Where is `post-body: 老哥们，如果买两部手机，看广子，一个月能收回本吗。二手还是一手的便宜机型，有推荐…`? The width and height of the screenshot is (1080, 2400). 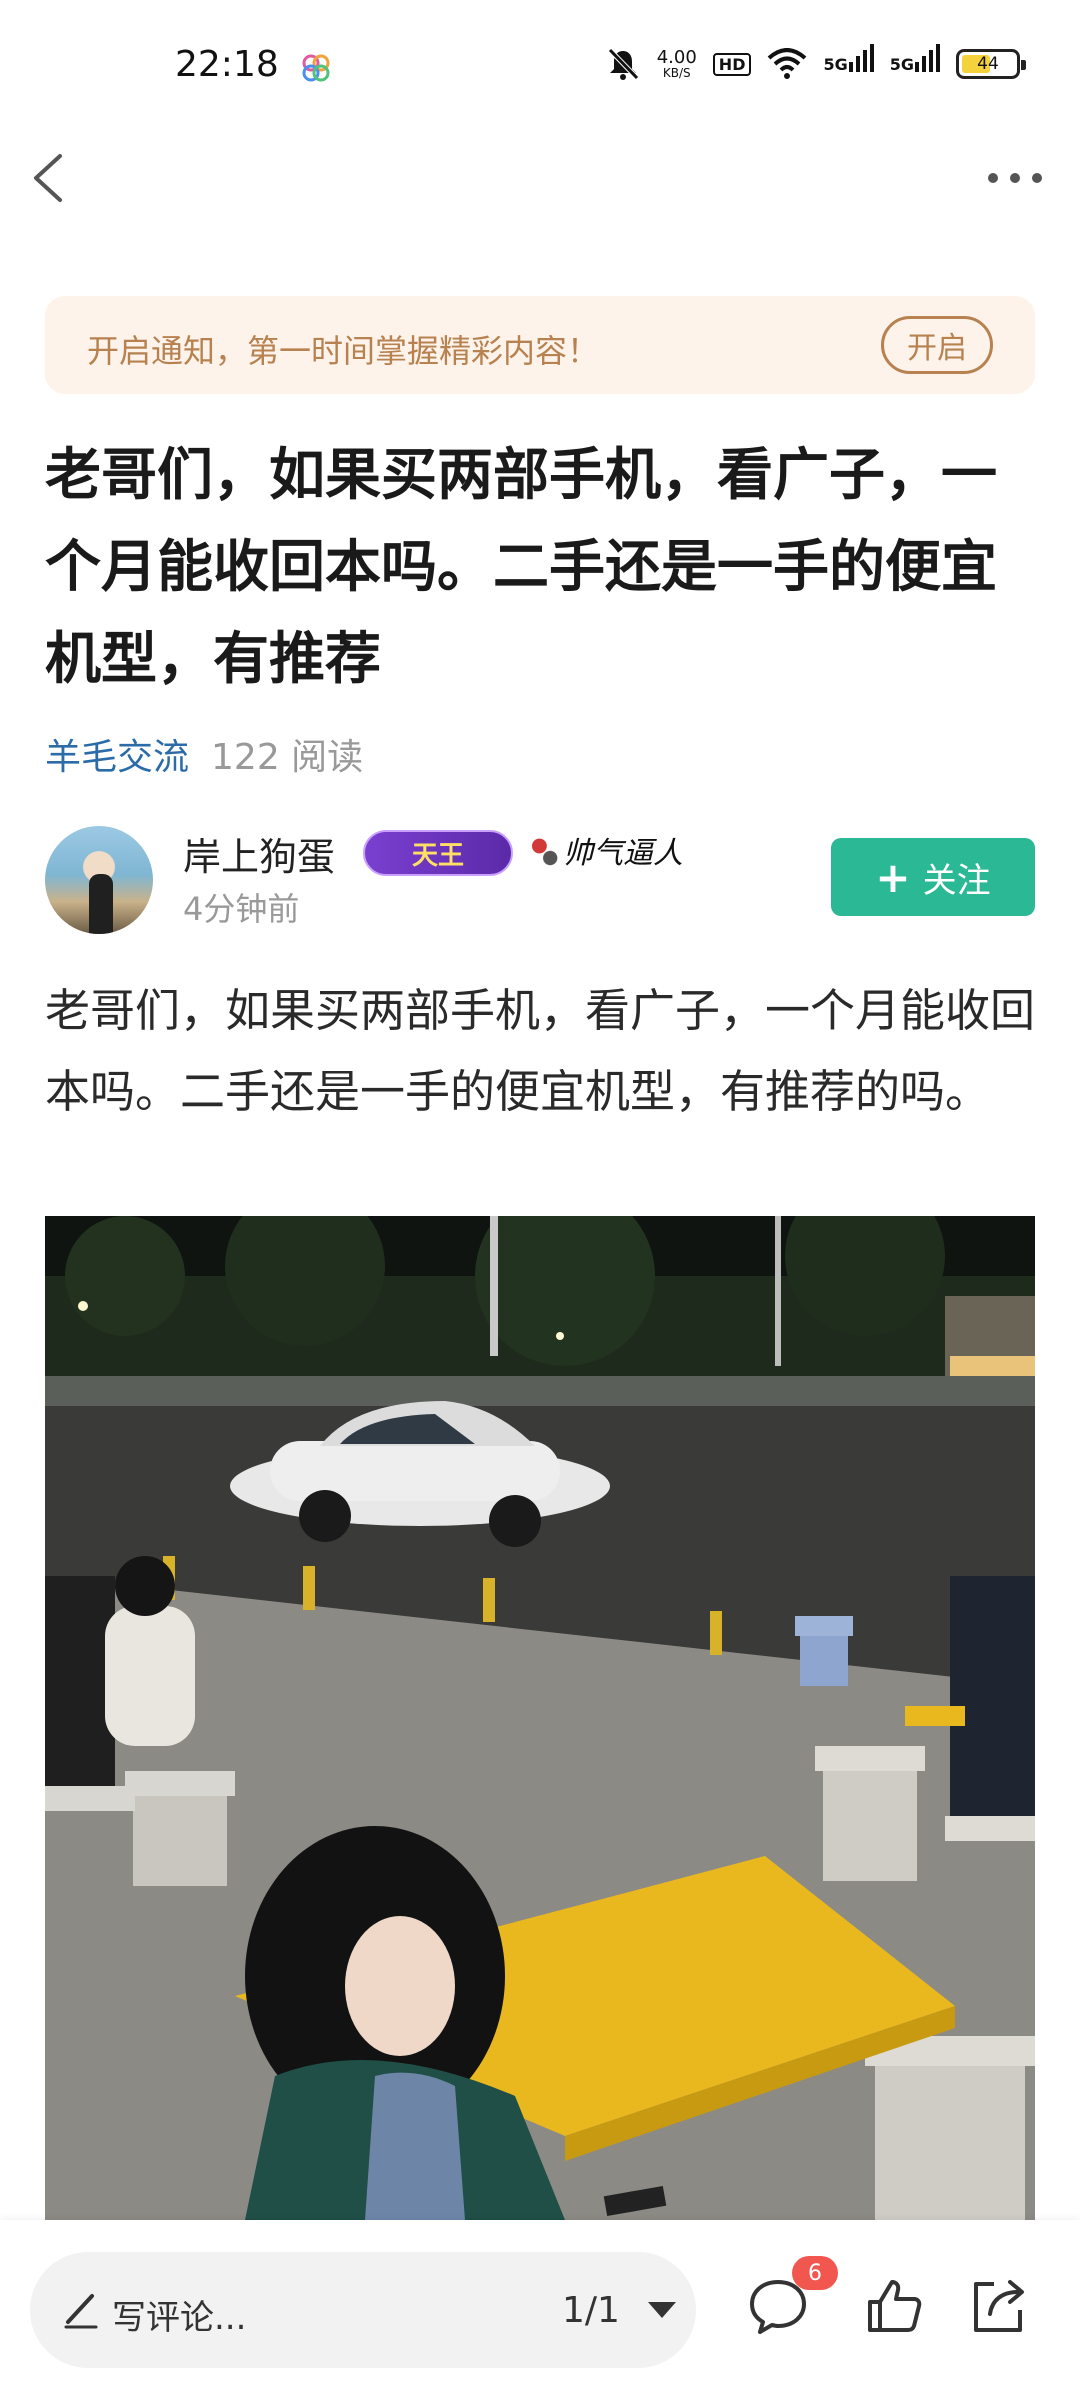
post-body: 老哥们，如果买两部手机，看广子，一个月能收回本吗。二手还是一手的便宜机型，有推荐… is located at coordinates (540, 1051).